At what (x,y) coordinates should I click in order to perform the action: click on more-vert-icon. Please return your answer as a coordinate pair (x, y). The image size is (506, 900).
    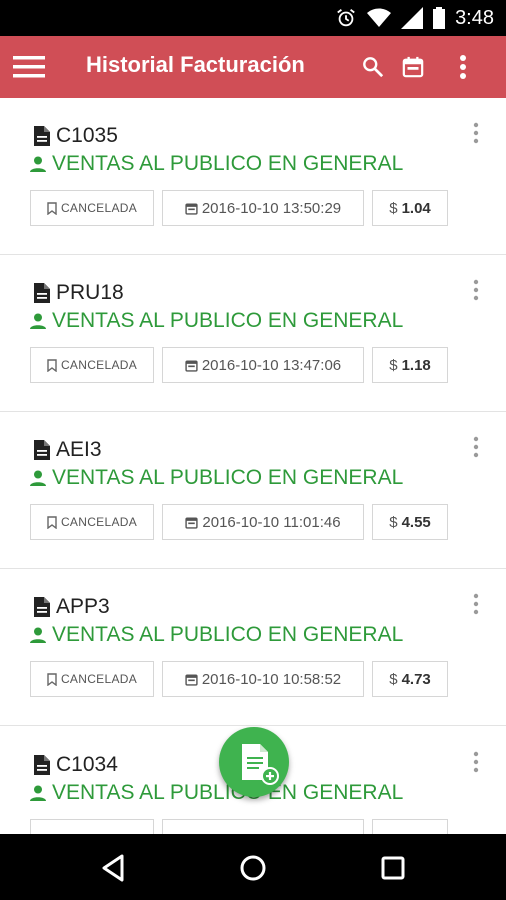
    Looking at the image, I should click on (463, 67).